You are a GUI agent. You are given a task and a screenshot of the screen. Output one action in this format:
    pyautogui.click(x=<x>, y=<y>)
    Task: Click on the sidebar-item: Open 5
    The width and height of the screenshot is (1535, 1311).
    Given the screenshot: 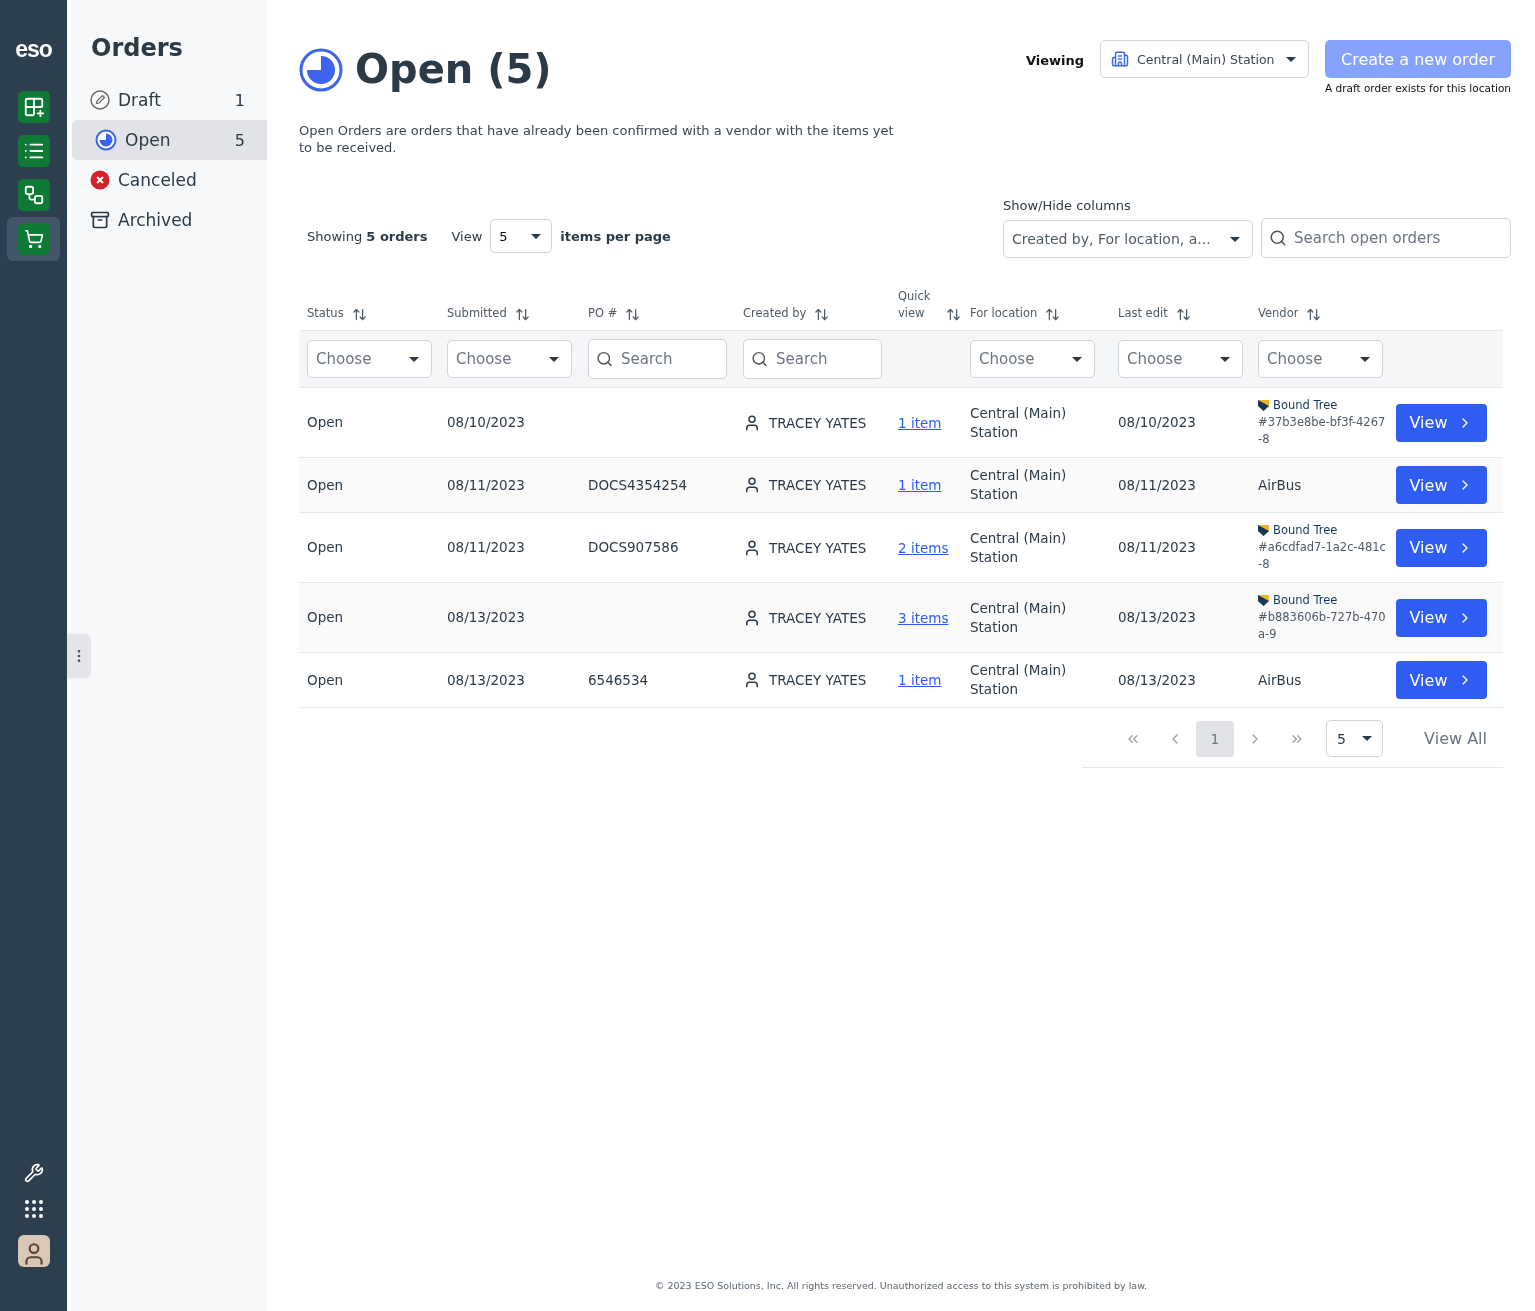 What is the action you would take?
    pyautogui.click(x=169, y=140)
    